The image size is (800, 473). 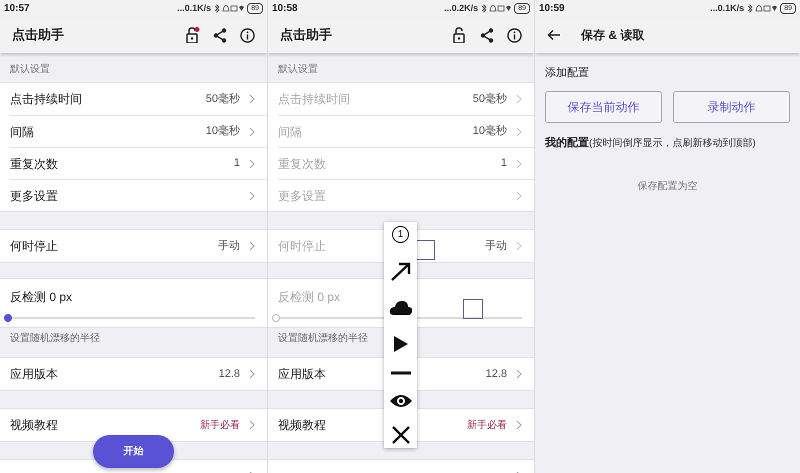 What do you see at coordinates (400, 373) in the screenshot?
I see `minus-icon` at bounding box center [400, 373].